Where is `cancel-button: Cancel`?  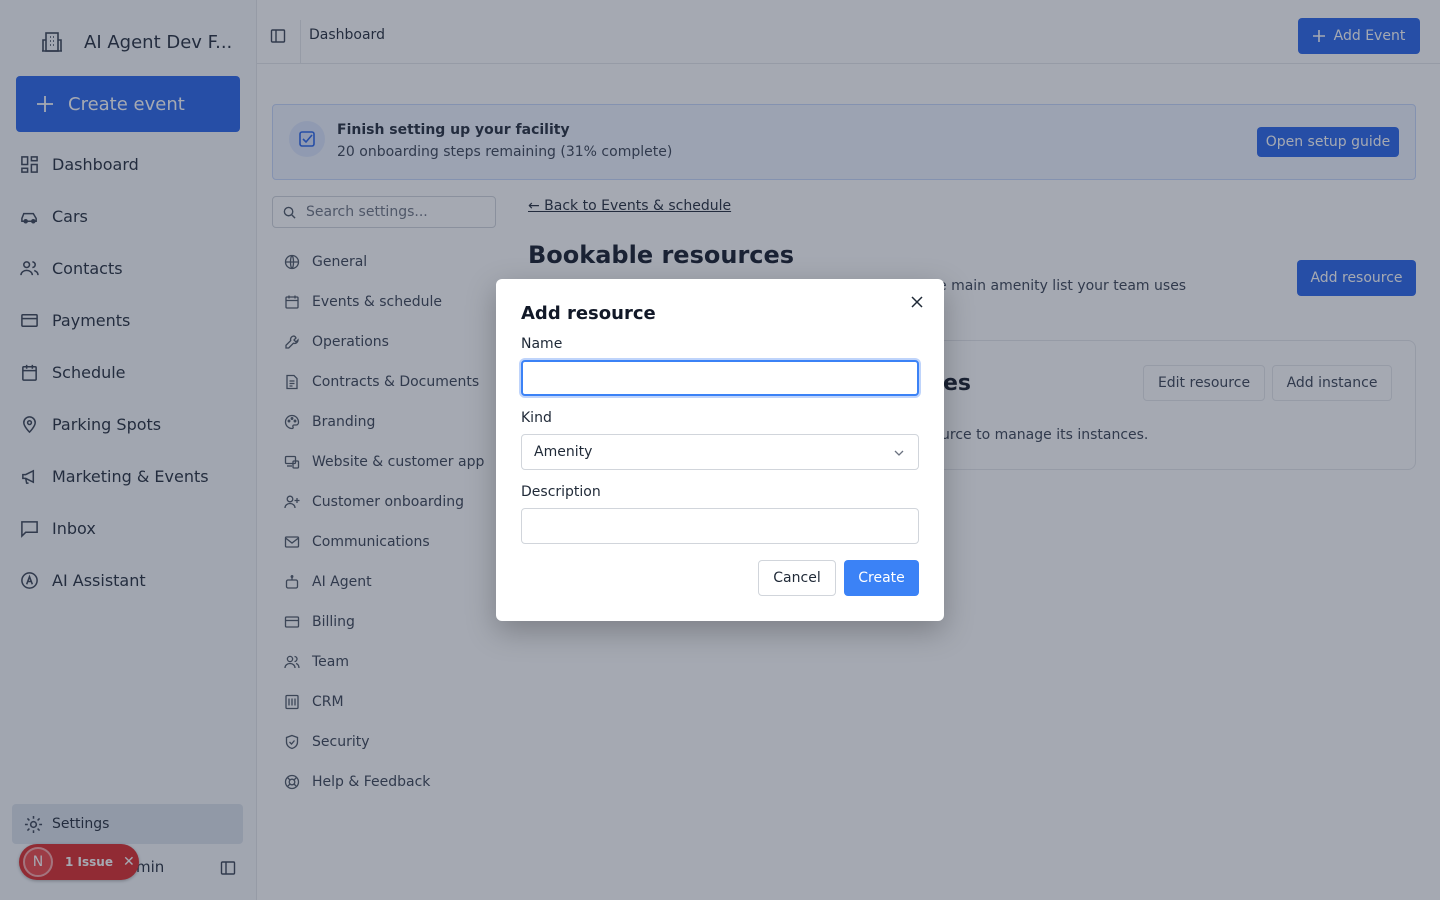
cancel-button: Cancel is located at coordinates (797, 578).